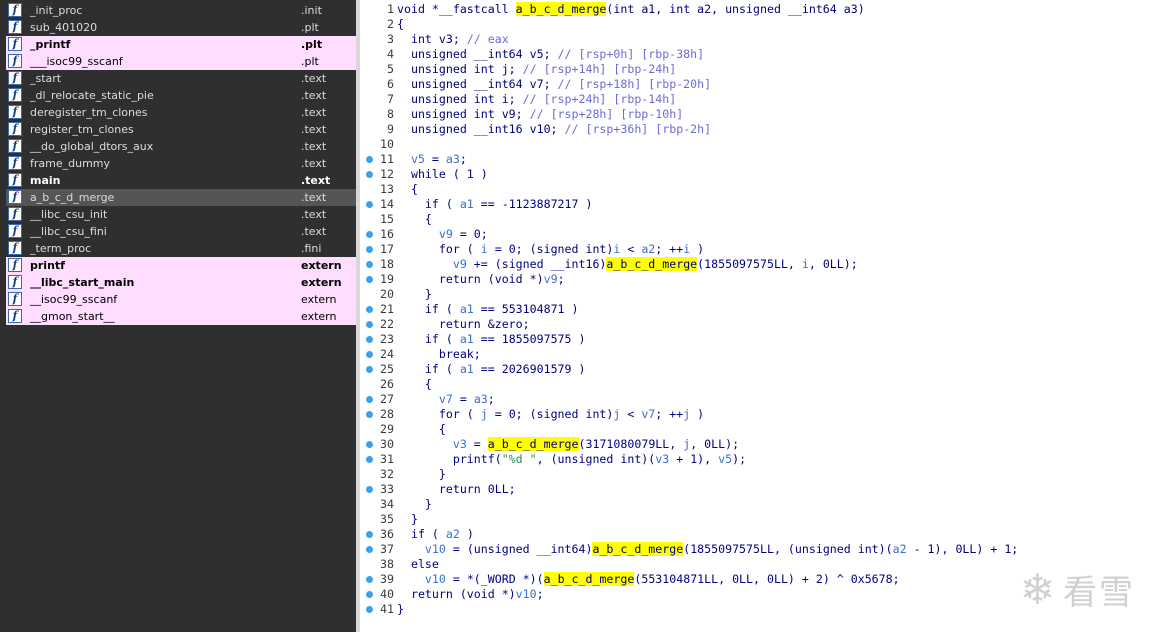  What do you see at coordinates (181, 27) in the screenshot?
I see `function-list-item: f sub_401020 .plt` at bounding box center [181, 27].